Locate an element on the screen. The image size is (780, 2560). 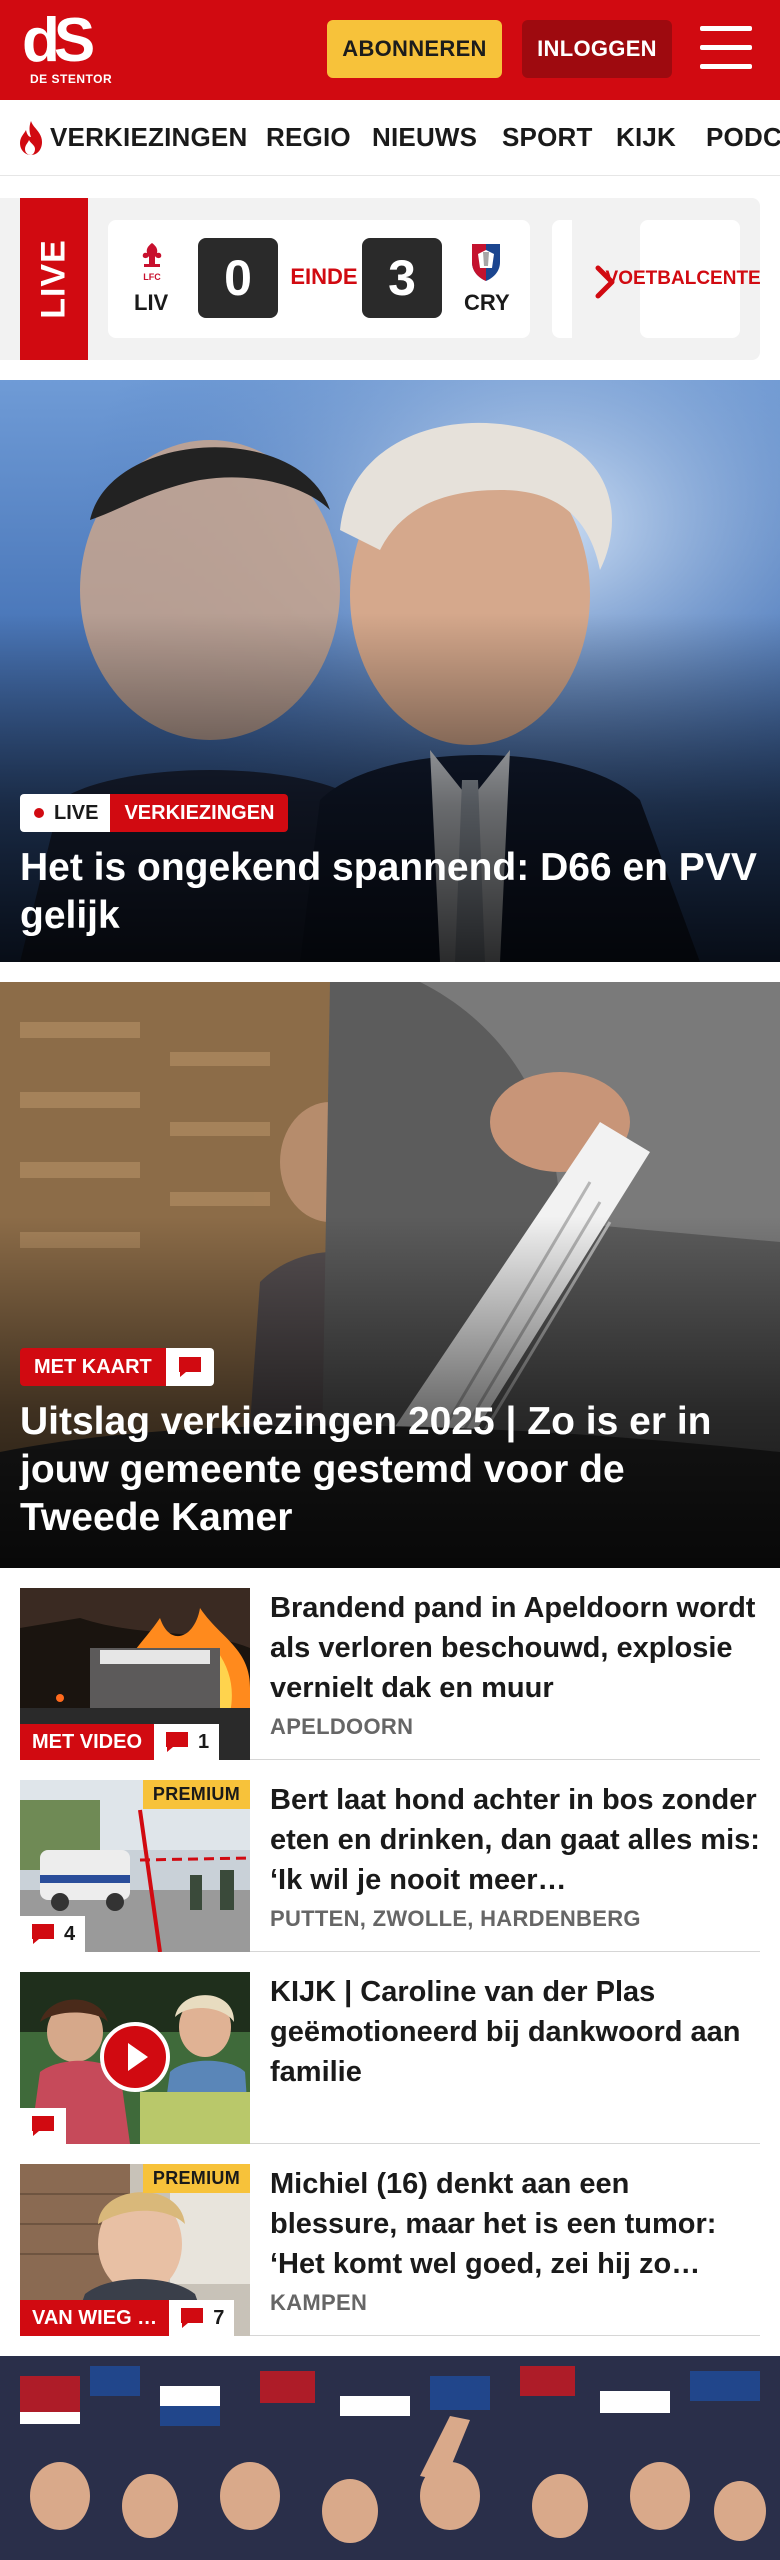
comment-tag is located at coordinates (189, 1367).